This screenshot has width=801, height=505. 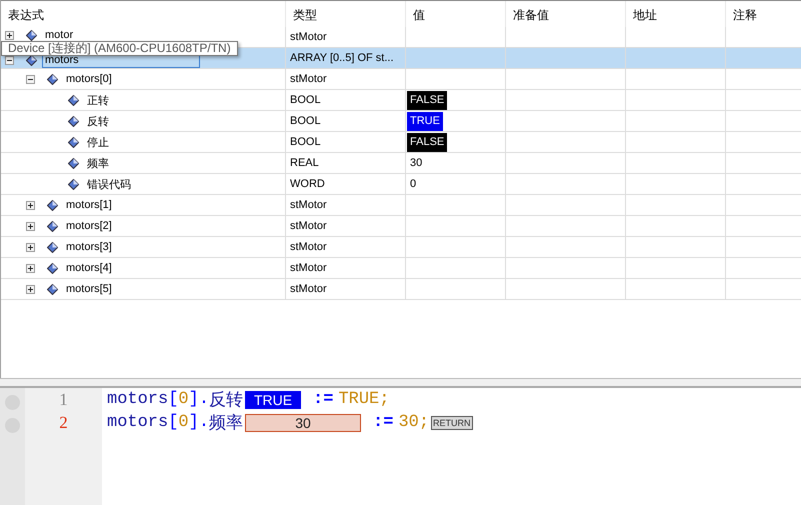 What do you see at coordinates (63, 400) in the screenshot?
I see `line-number: 1` at bounding box center [63, 400].